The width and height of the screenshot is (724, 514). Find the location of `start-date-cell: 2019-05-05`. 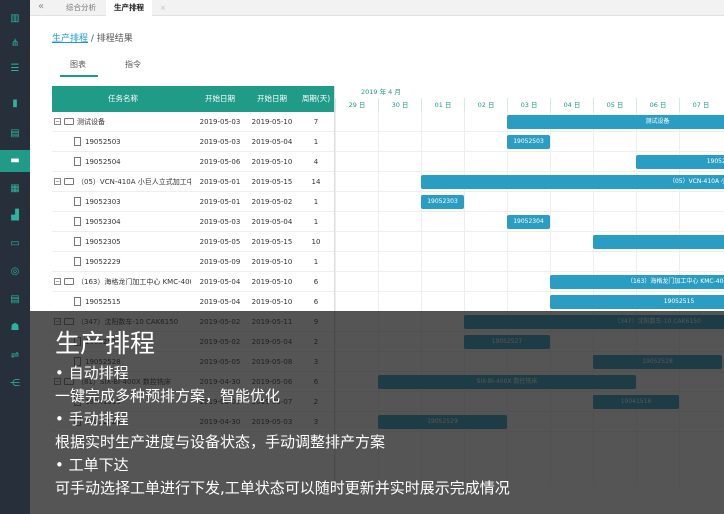

start-date-cell: 2019-05-05 is located at coordinates (220, 242).